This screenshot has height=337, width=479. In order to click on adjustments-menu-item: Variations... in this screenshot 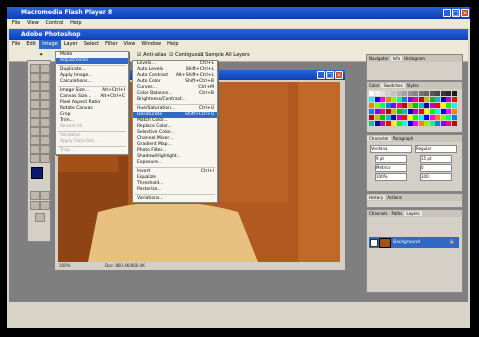, I will do `click(175, 199)`.